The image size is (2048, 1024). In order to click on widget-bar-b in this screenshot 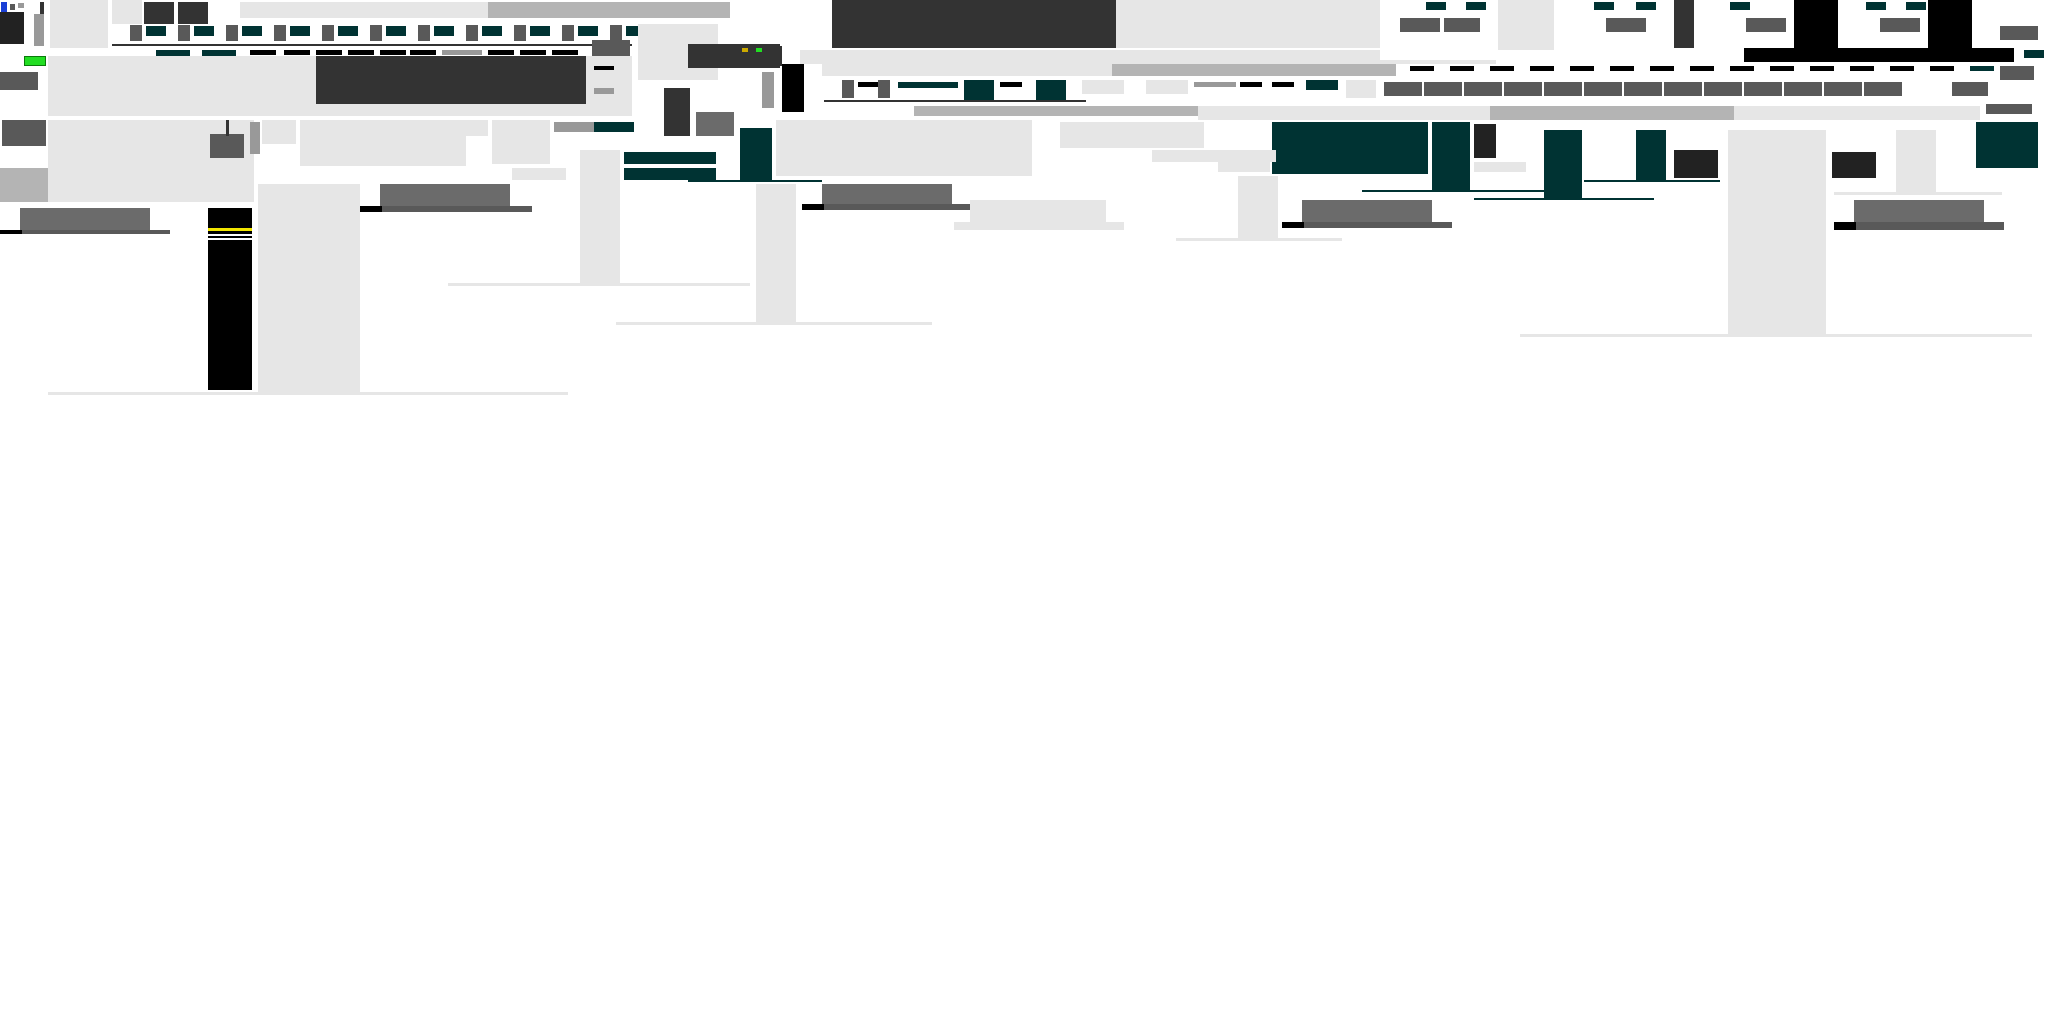, I will do `click(255, 138)`.